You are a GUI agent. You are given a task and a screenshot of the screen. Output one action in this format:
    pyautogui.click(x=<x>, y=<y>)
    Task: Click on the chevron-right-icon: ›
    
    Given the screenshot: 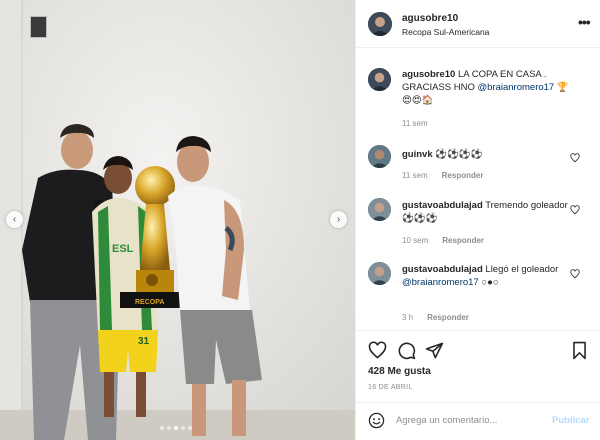 What is the action you would take?
    pyautogui.click(x=338, y=219)
    